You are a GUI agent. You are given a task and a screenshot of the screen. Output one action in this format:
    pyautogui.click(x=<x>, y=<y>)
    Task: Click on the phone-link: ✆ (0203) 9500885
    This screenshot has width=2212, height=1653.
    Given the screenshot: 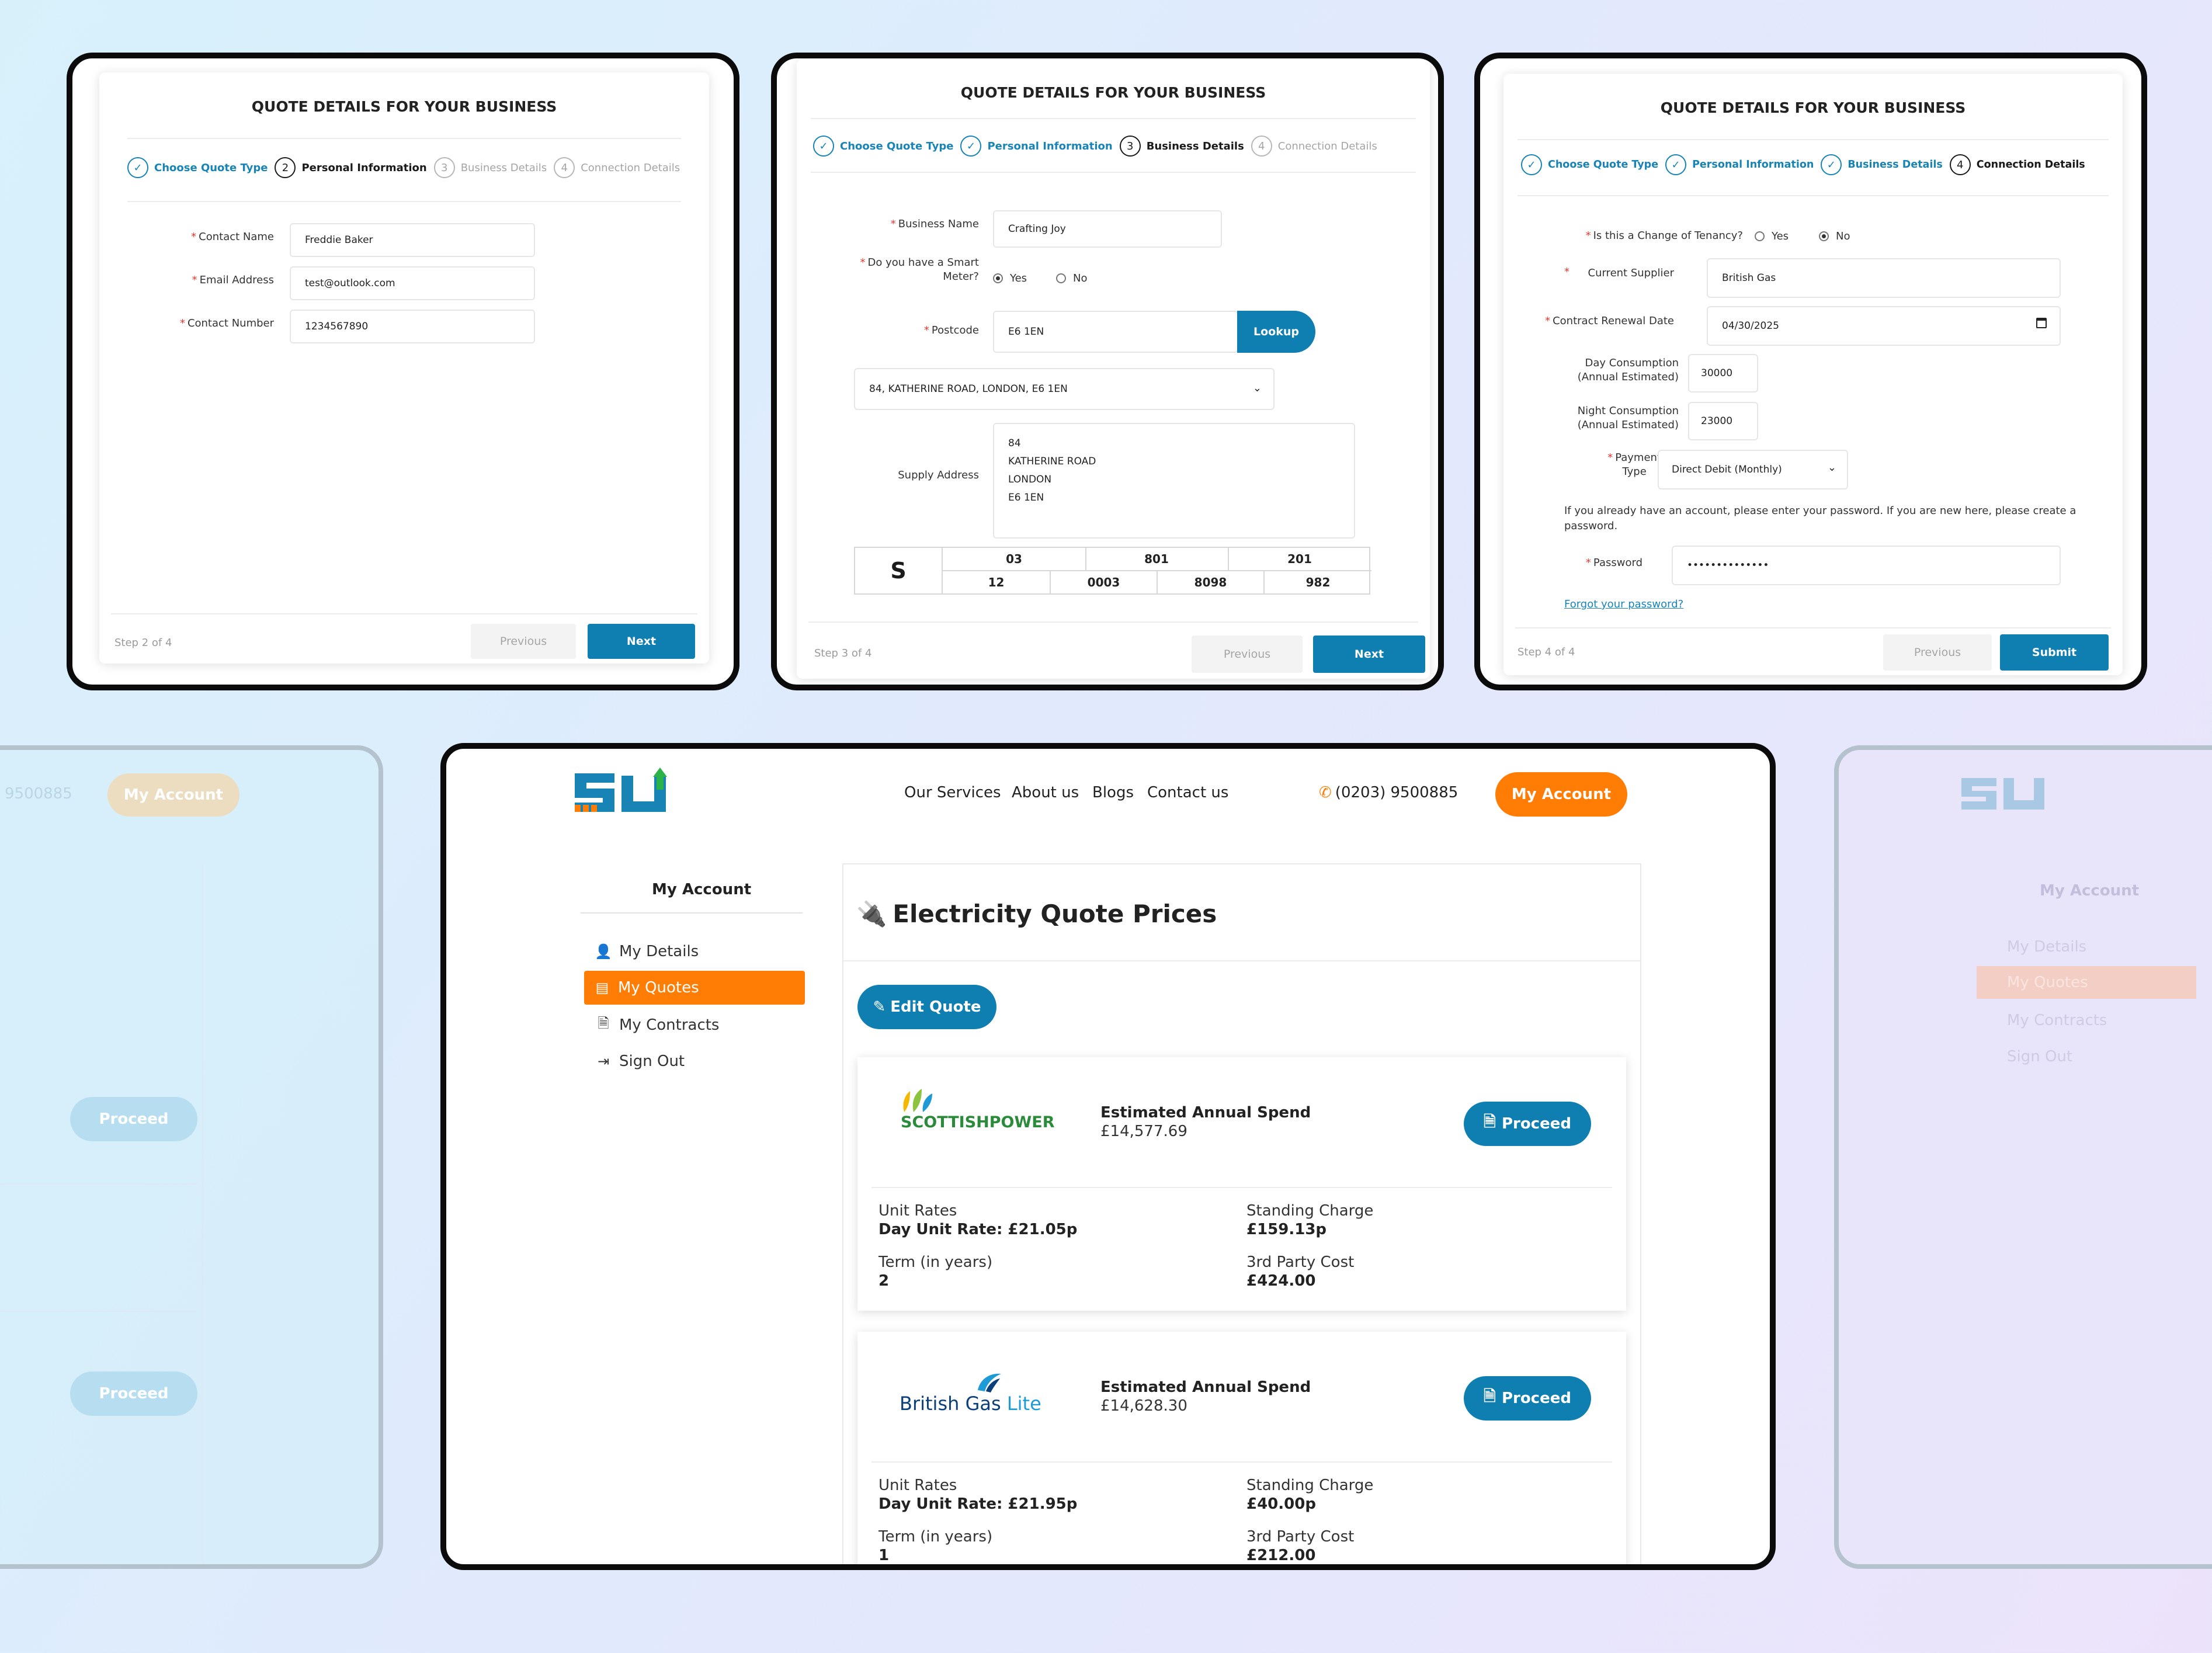 What is the action you would take?
    pyautogui.click(x=1388, y=792)
    